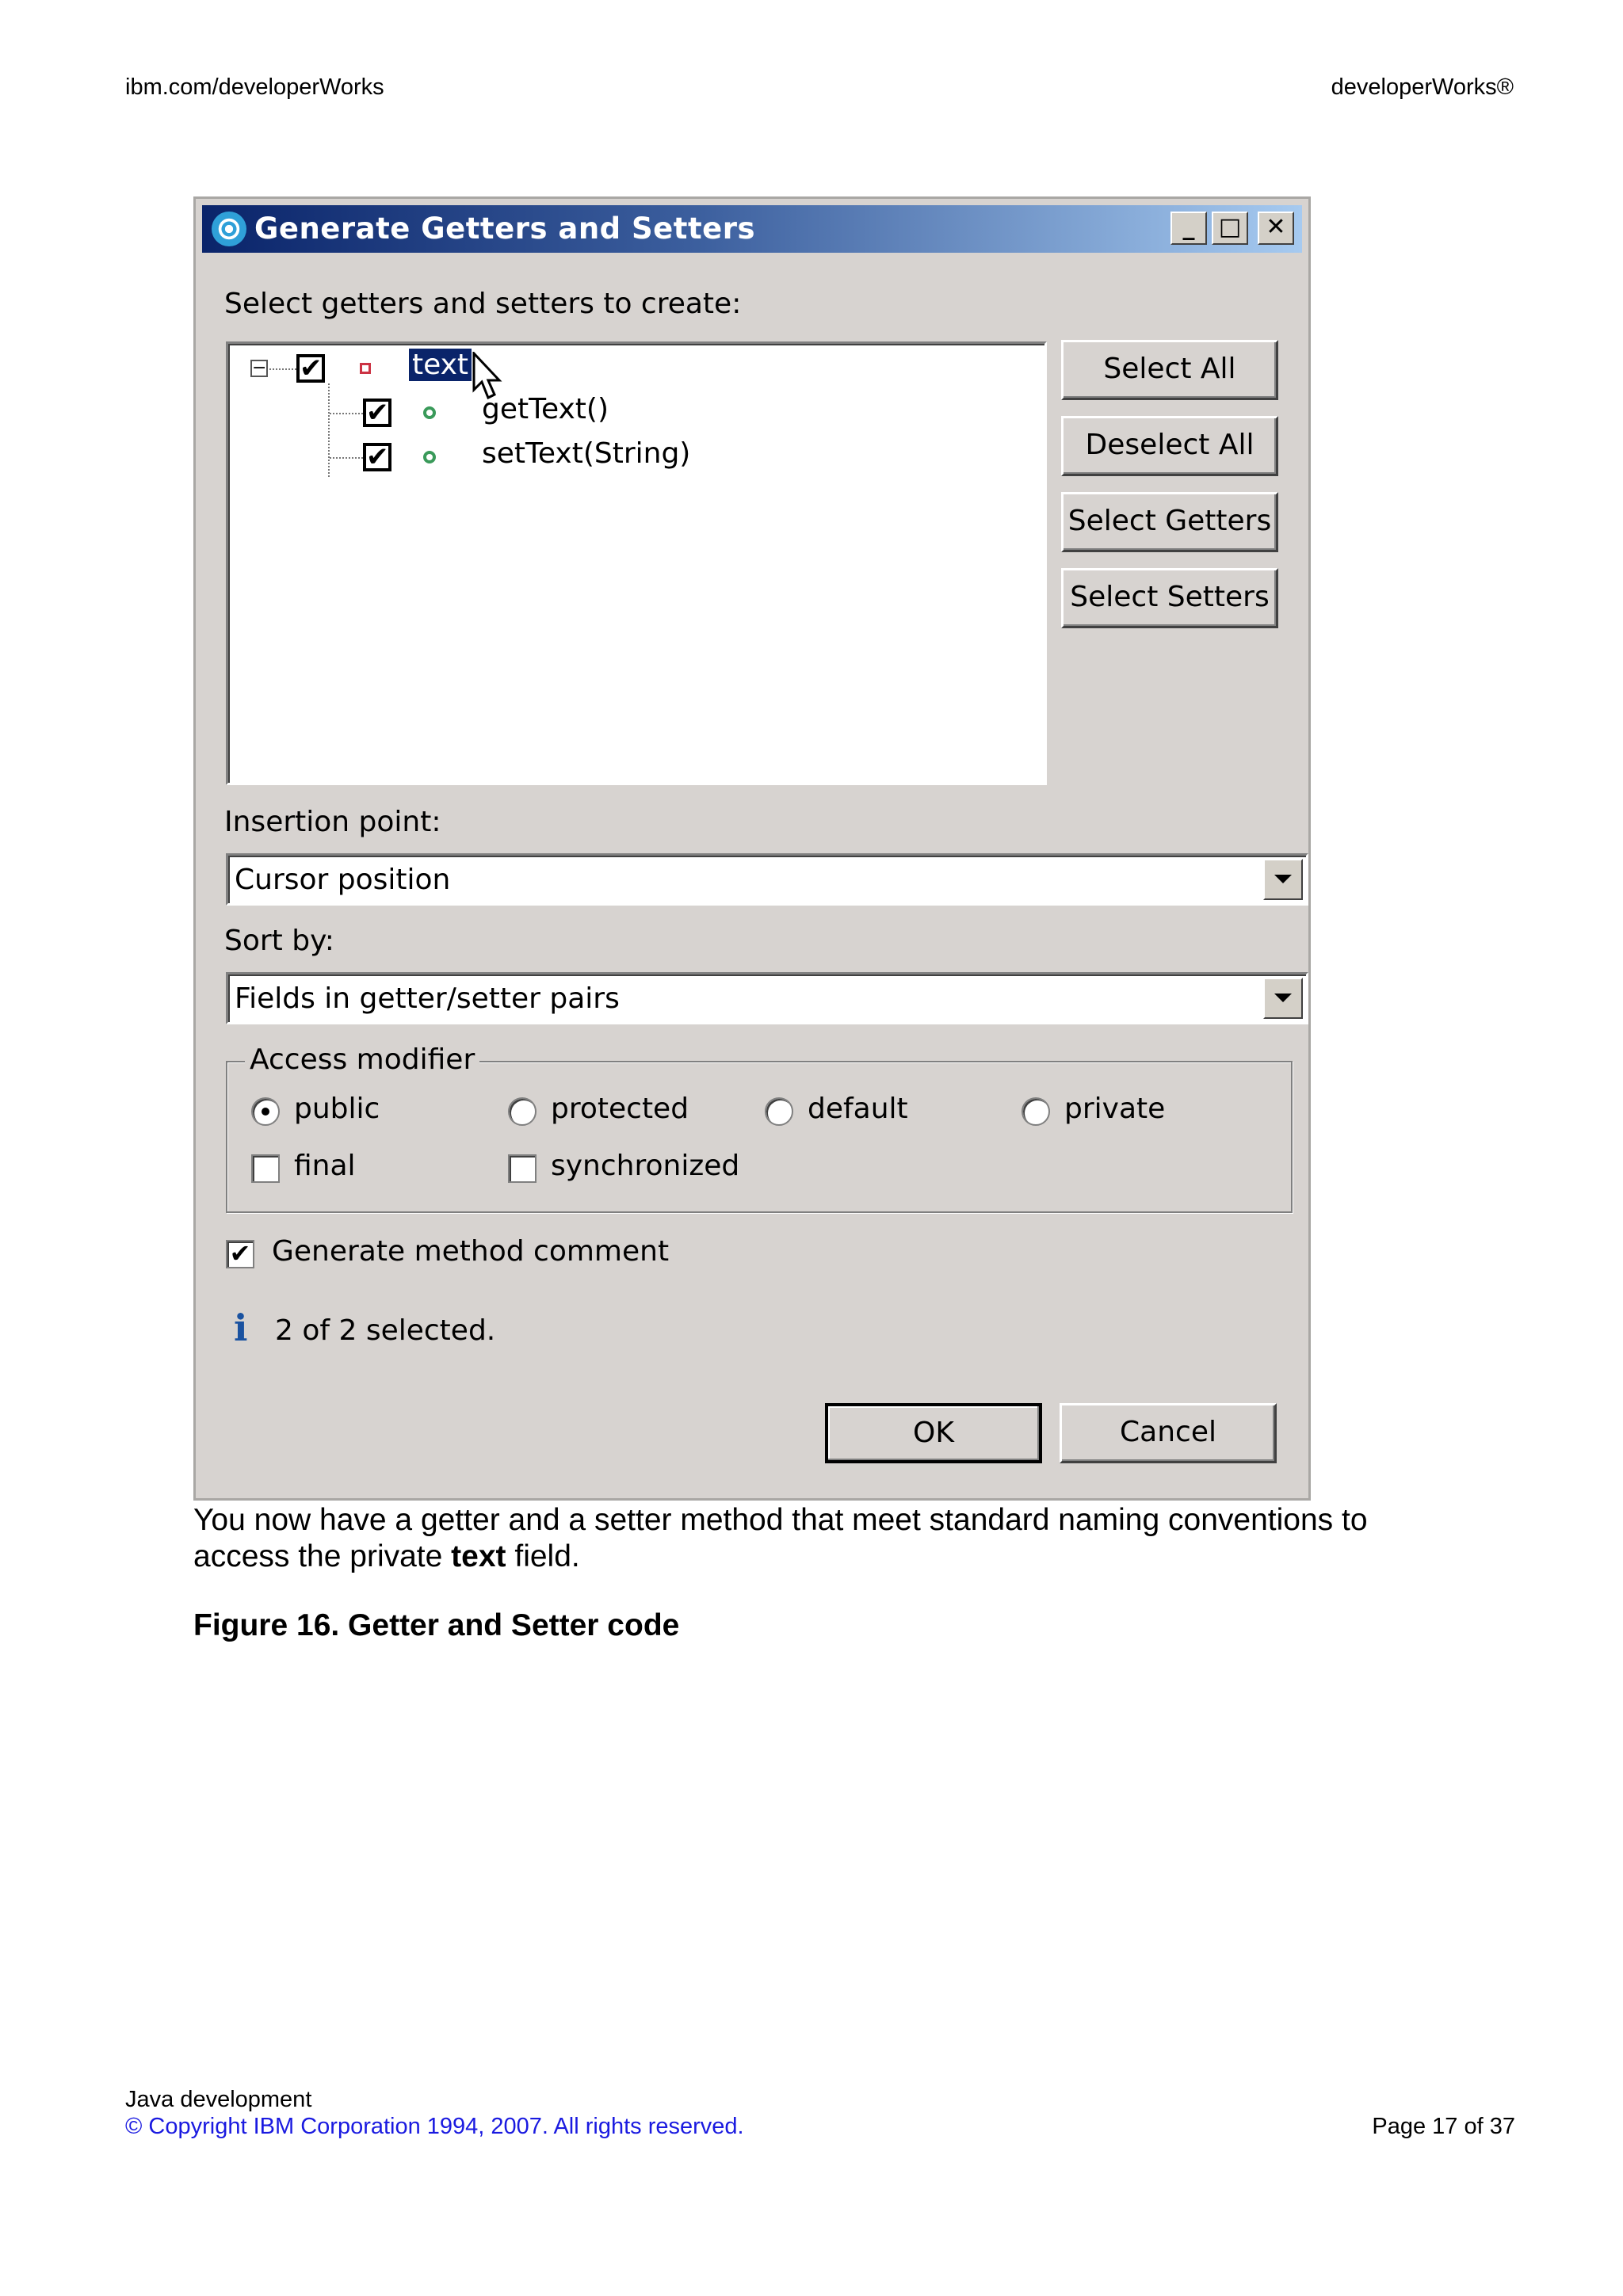 This screenshot has width=1623, height=2296. Describe the element at coordinates (241, 1327) in the screenshot. I see `info-icon: i` at that location.